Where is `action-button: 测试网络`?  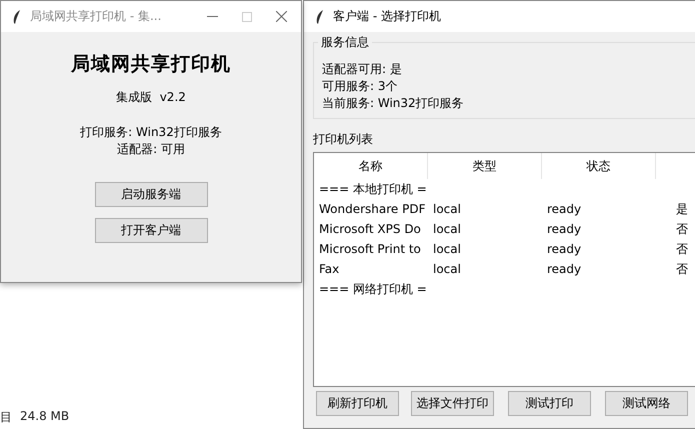
action-button: 测试网络 is located at coordinates (646, 403).